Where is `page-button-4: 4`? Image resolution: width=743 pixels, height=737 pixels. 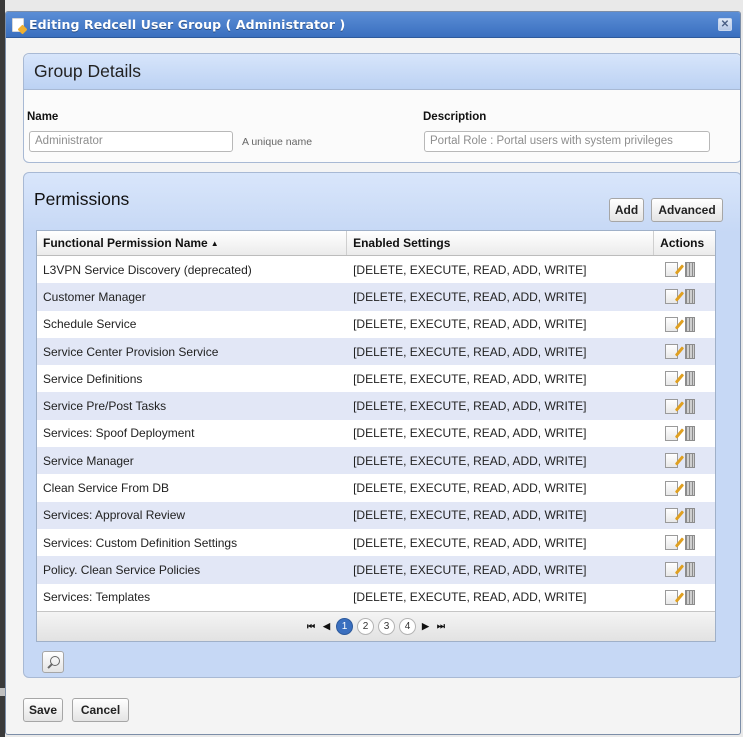
page-button-4: 4 is located at coordinates (407, 626).